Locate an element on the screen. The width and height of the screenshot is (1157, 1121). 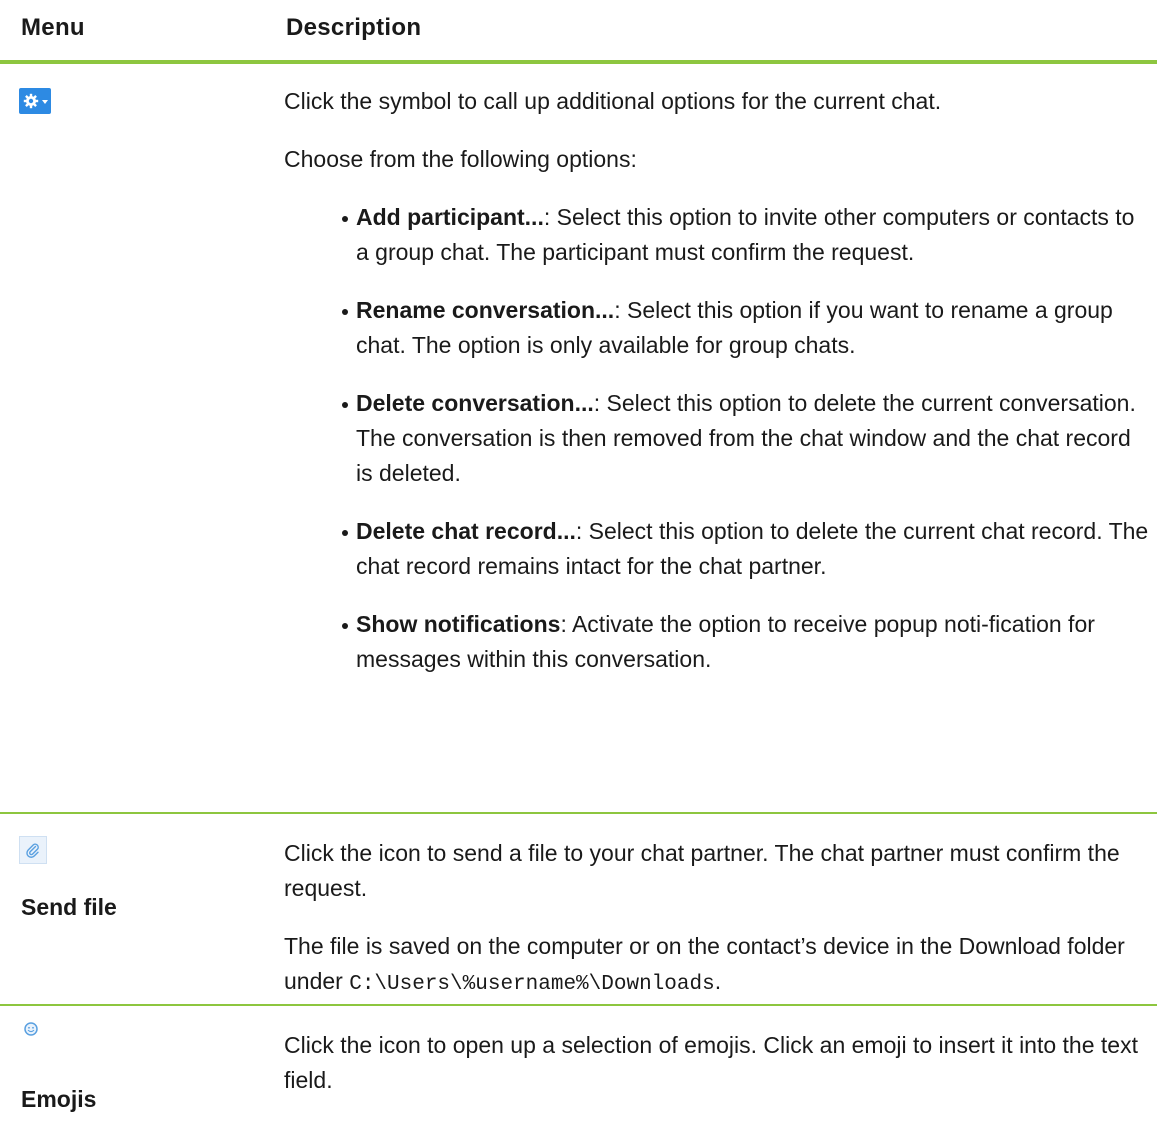
download-path: C:\Users\%username%\Downloads is located at coordinates (532, 984).